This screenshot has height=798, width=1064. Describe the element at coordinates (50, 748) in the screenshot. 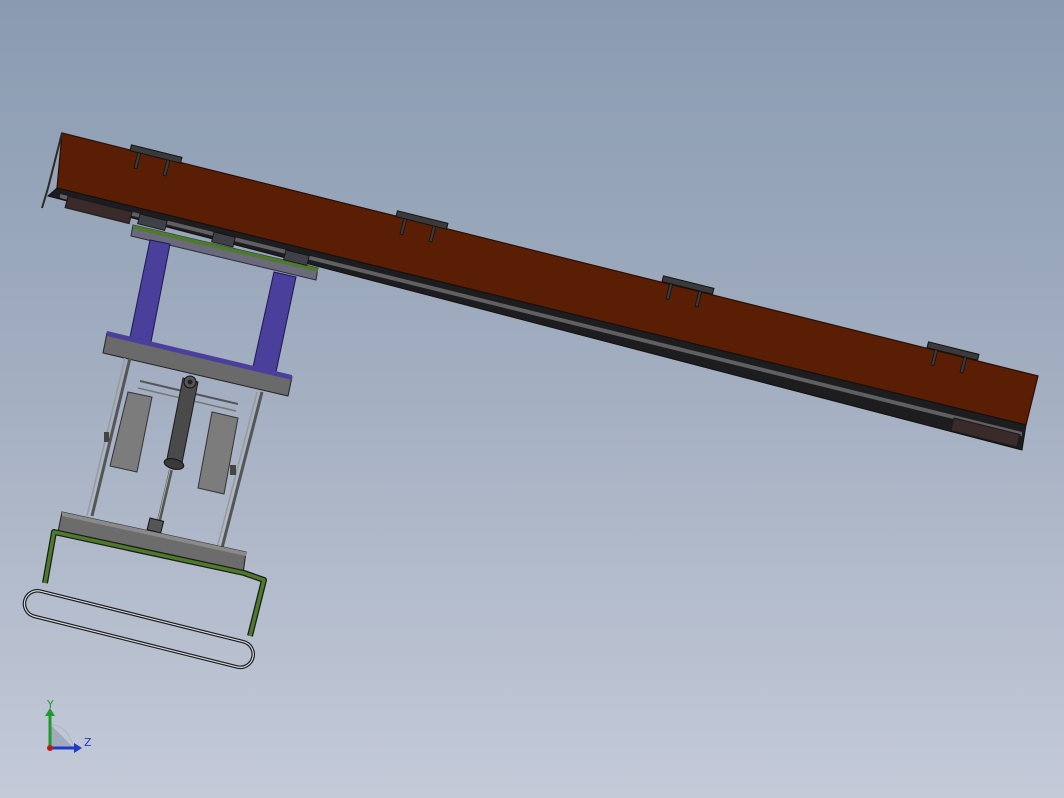

I see `triad-origin` at that location.